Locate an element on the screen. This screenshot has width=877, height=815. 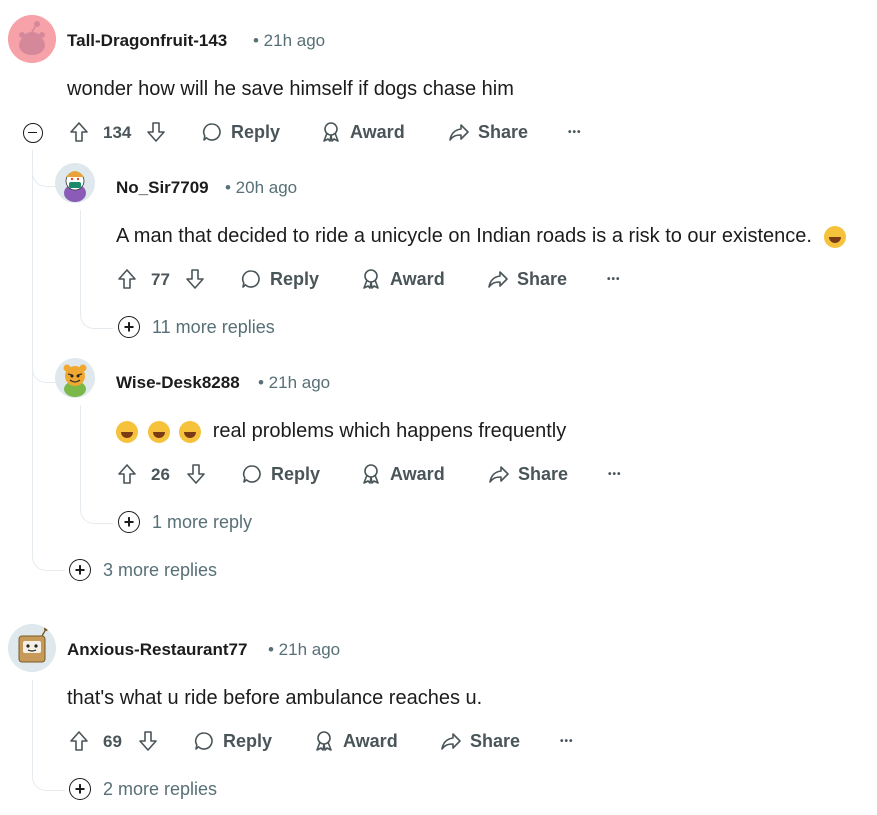
vote-count: 26 is located at coordinates (160, 474).